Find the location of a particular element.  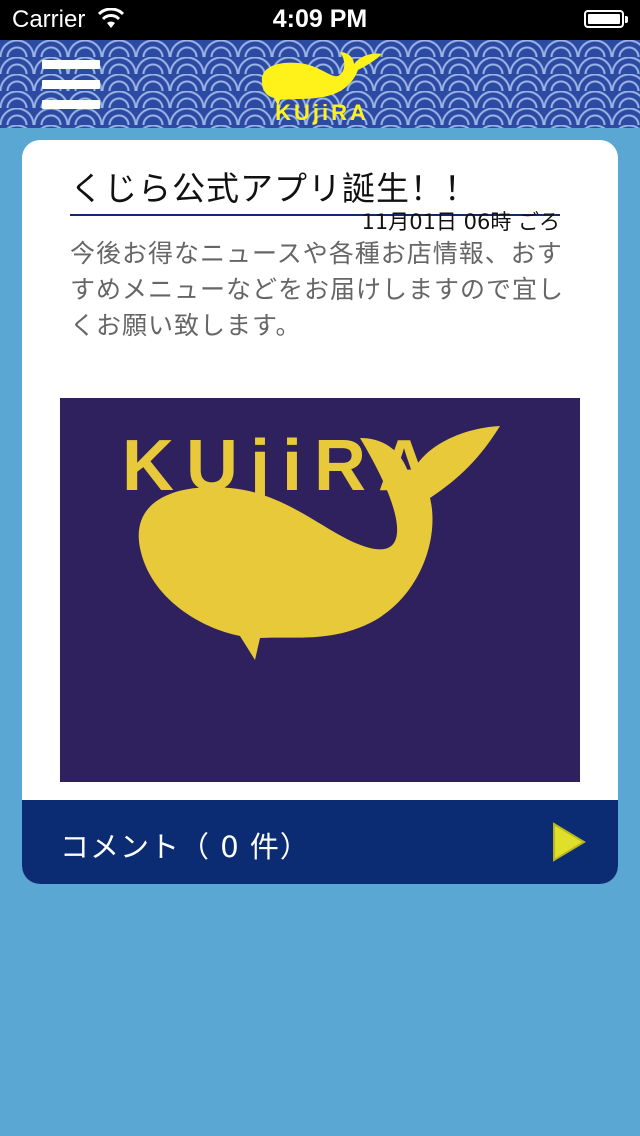

comment-button: コメント（ 0 件） is located at coordinates (320, 842).